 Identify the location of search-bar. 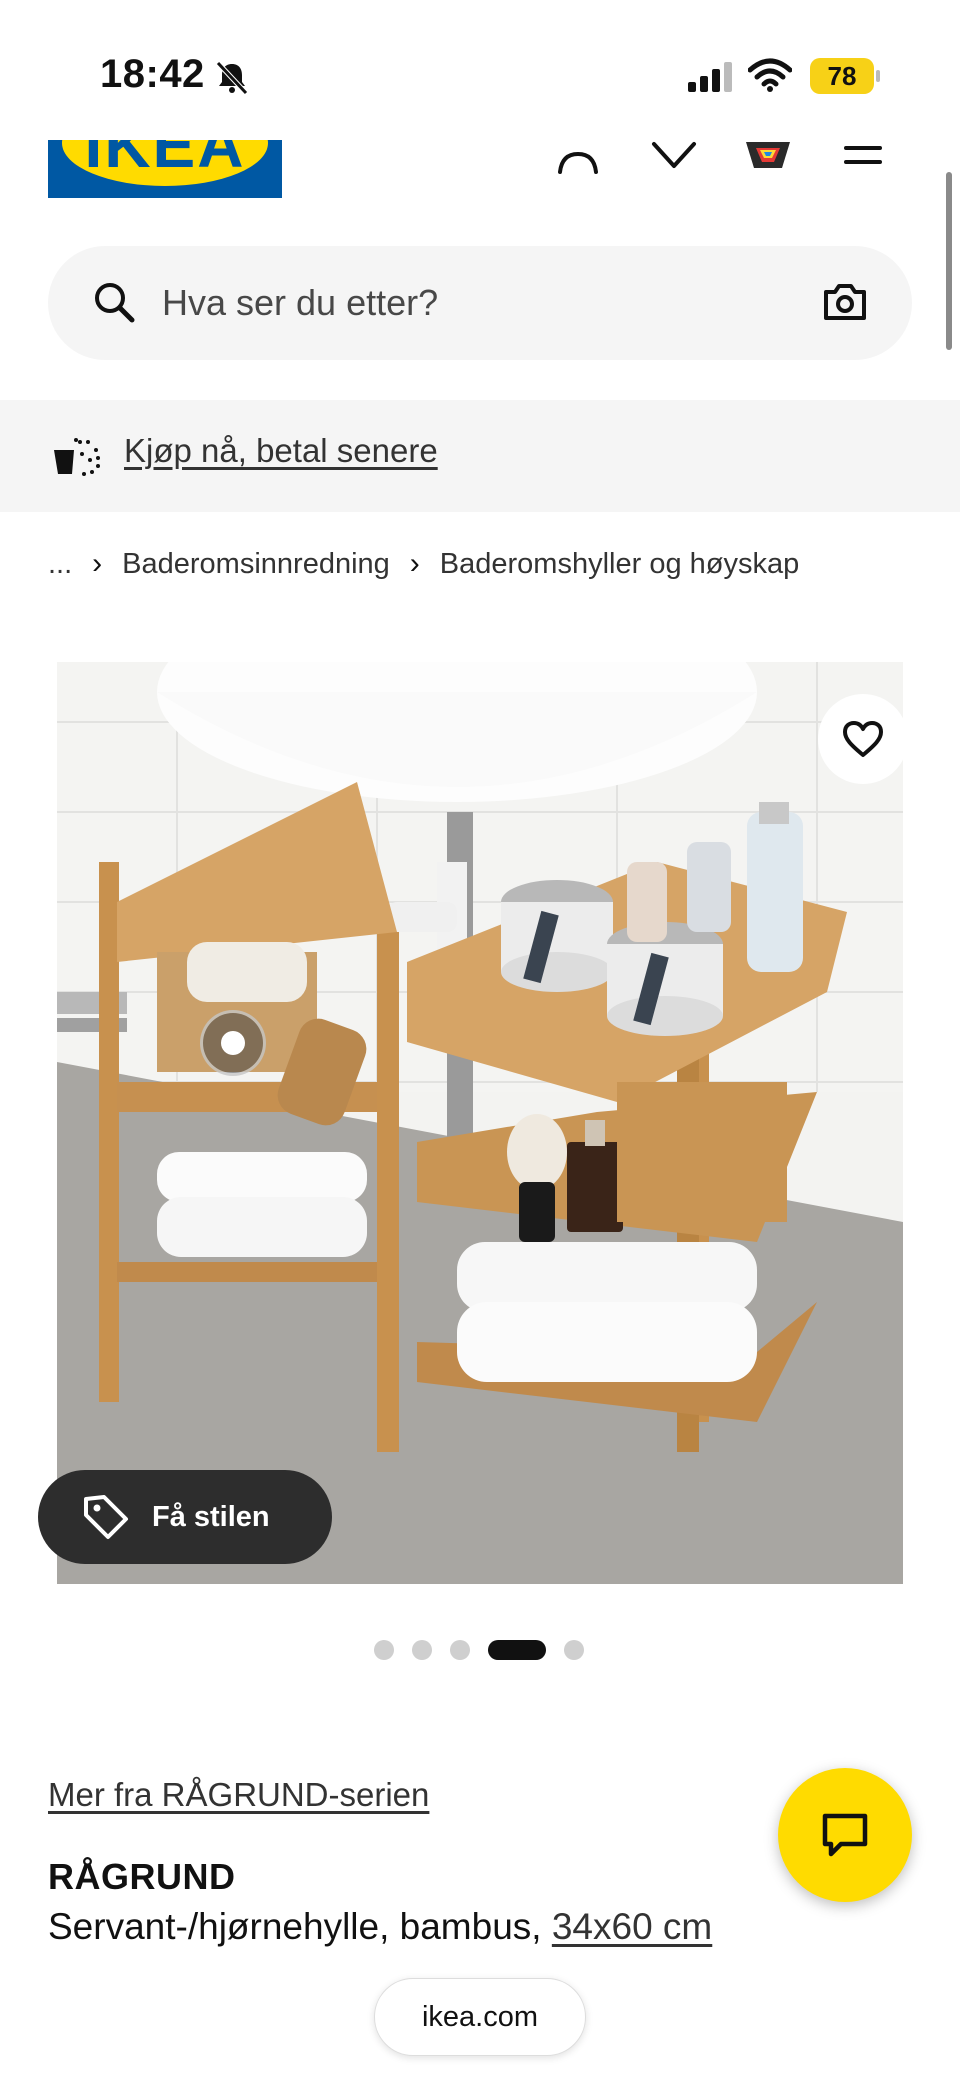
(480, 303).